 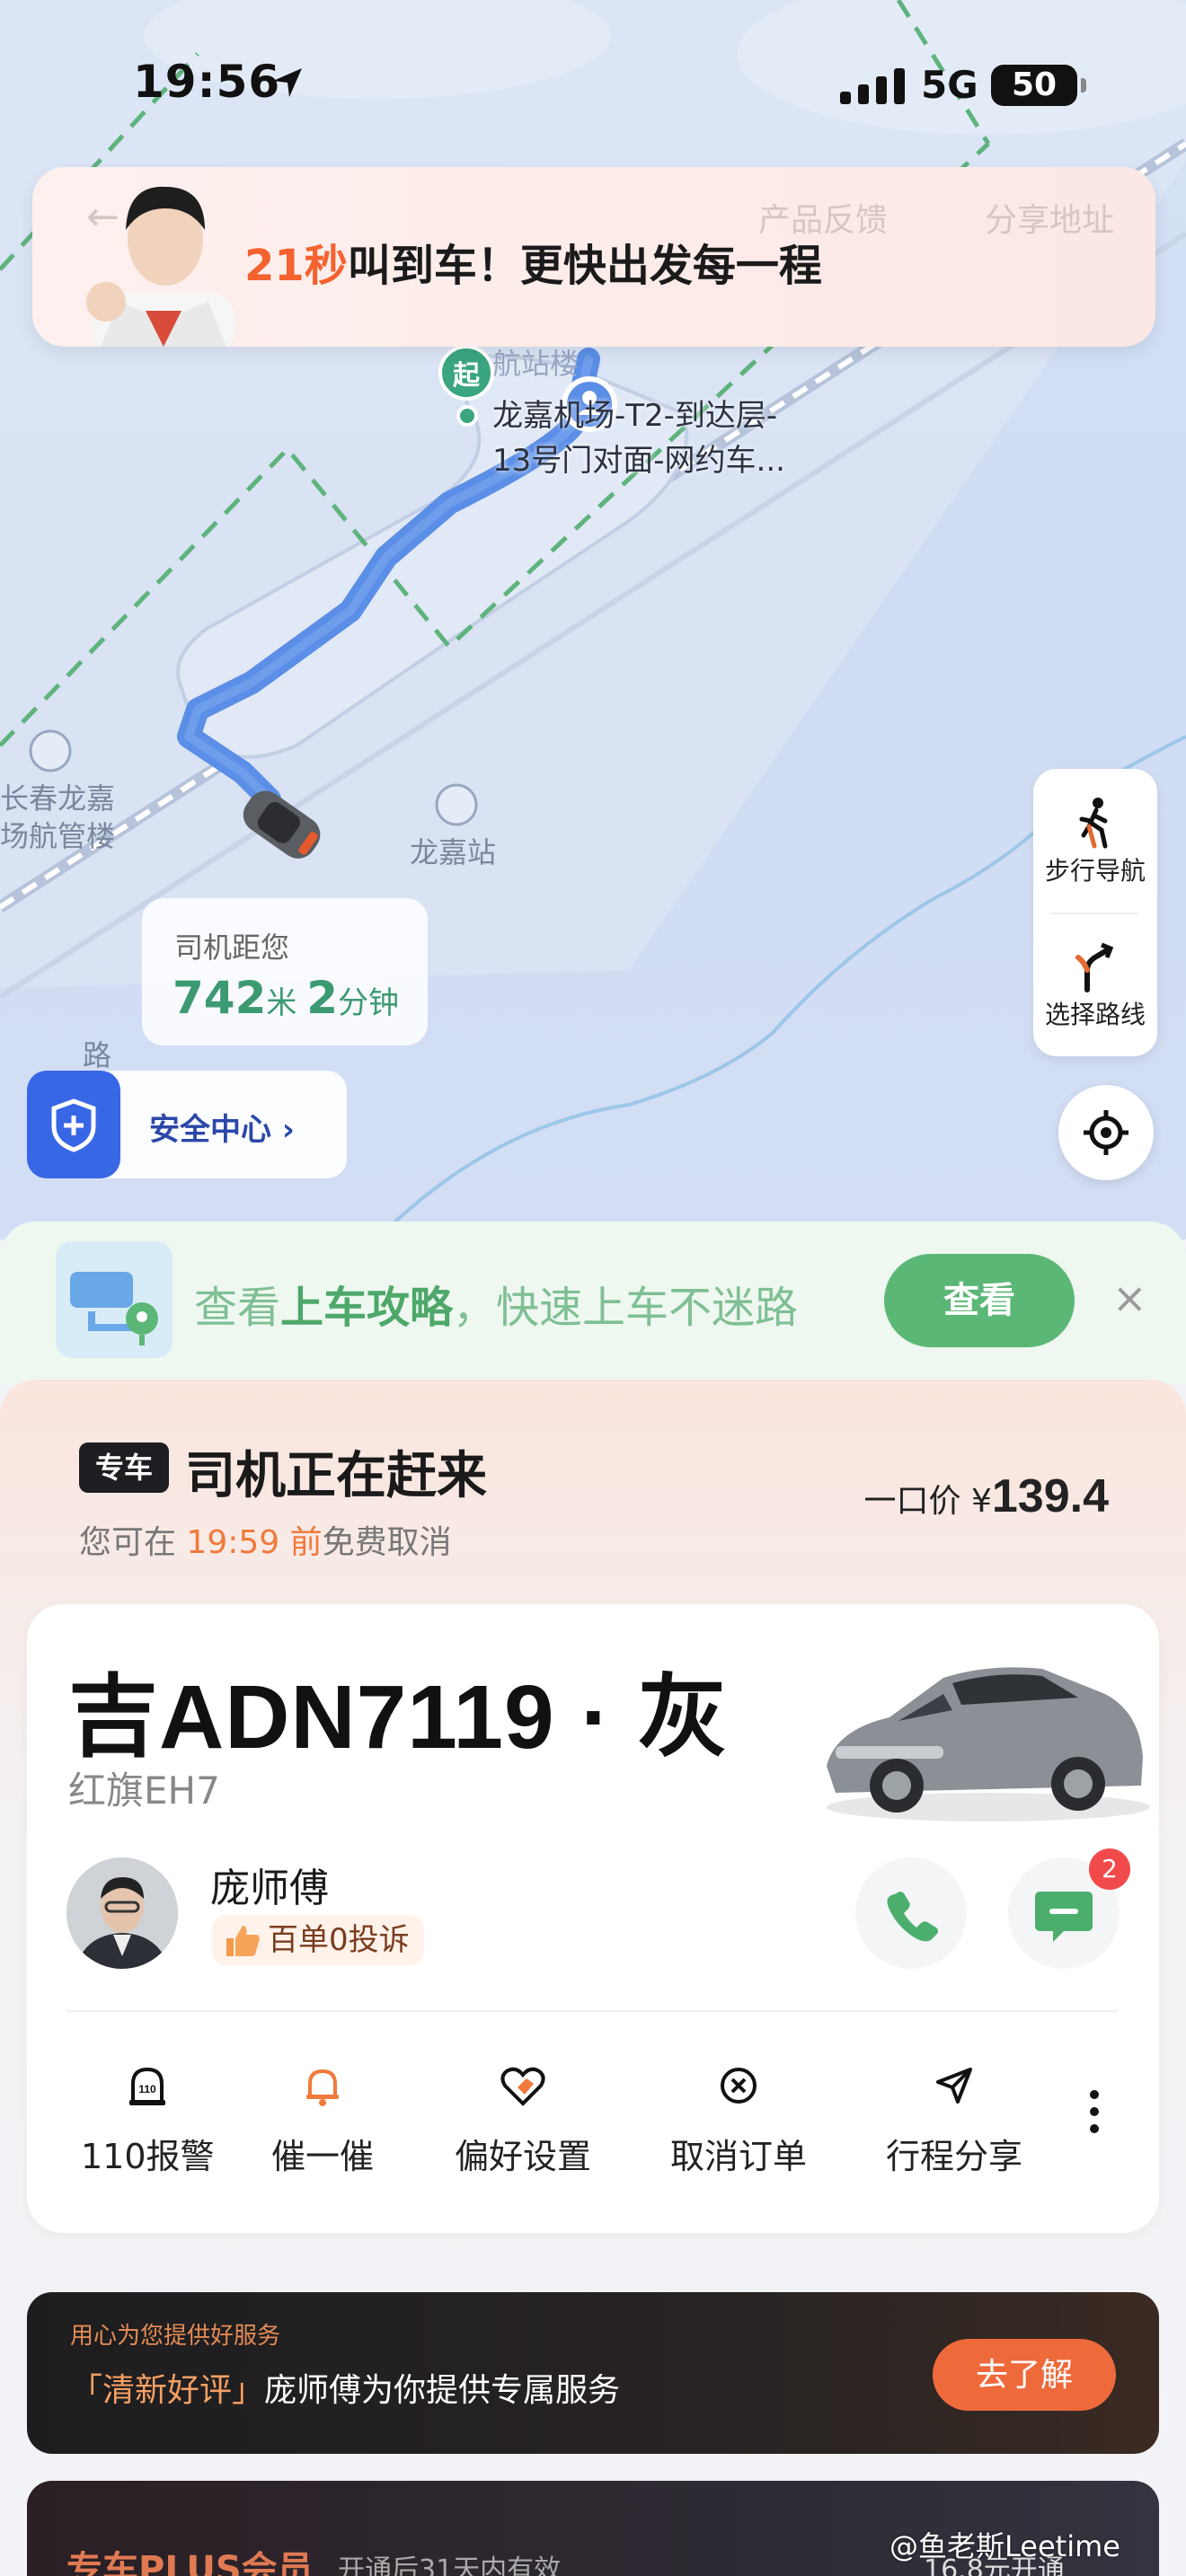 What do you see at coordinates (1093, 823) in the screenshot?
I see `walking-person-icon` at bounding box center [1093, 823].